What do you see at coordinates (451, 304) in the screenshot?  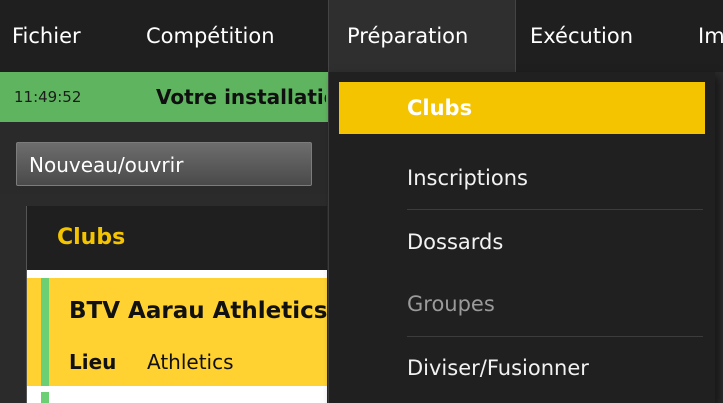 I see `menu-item-groupes: Groupes` at bounding box center [451, 304].